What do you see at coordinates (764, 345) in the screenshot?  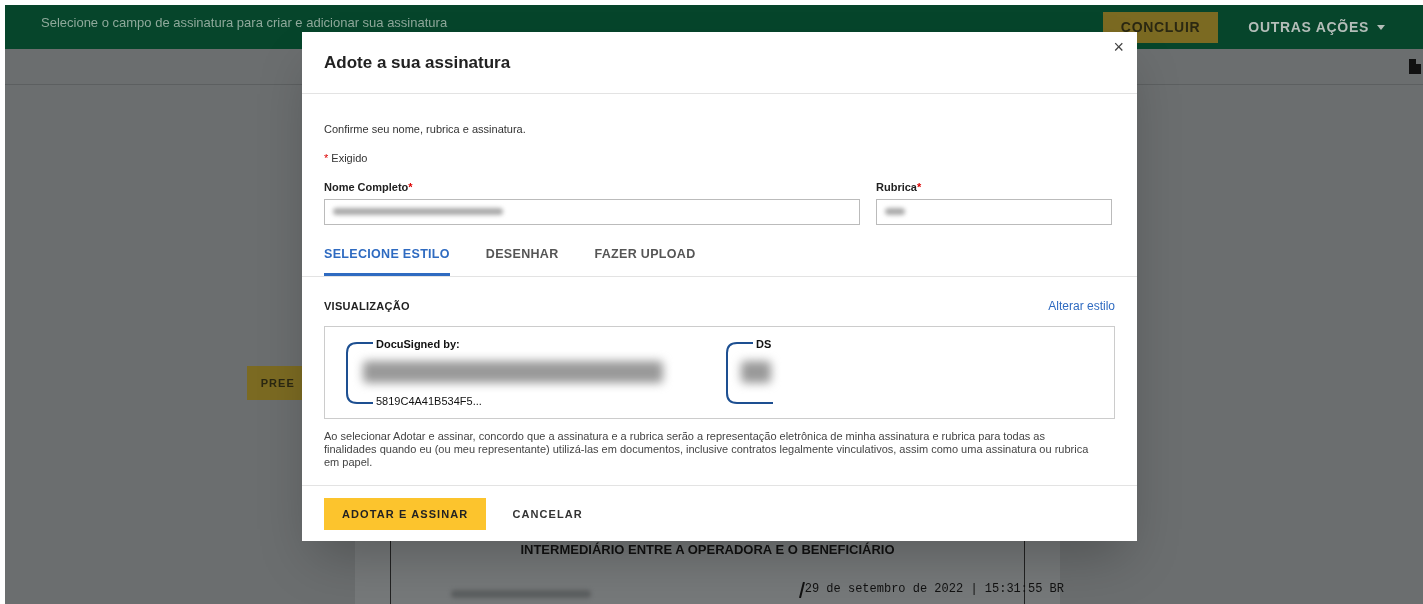 I see `initials-header: DS` at bounding box center [764, 345].